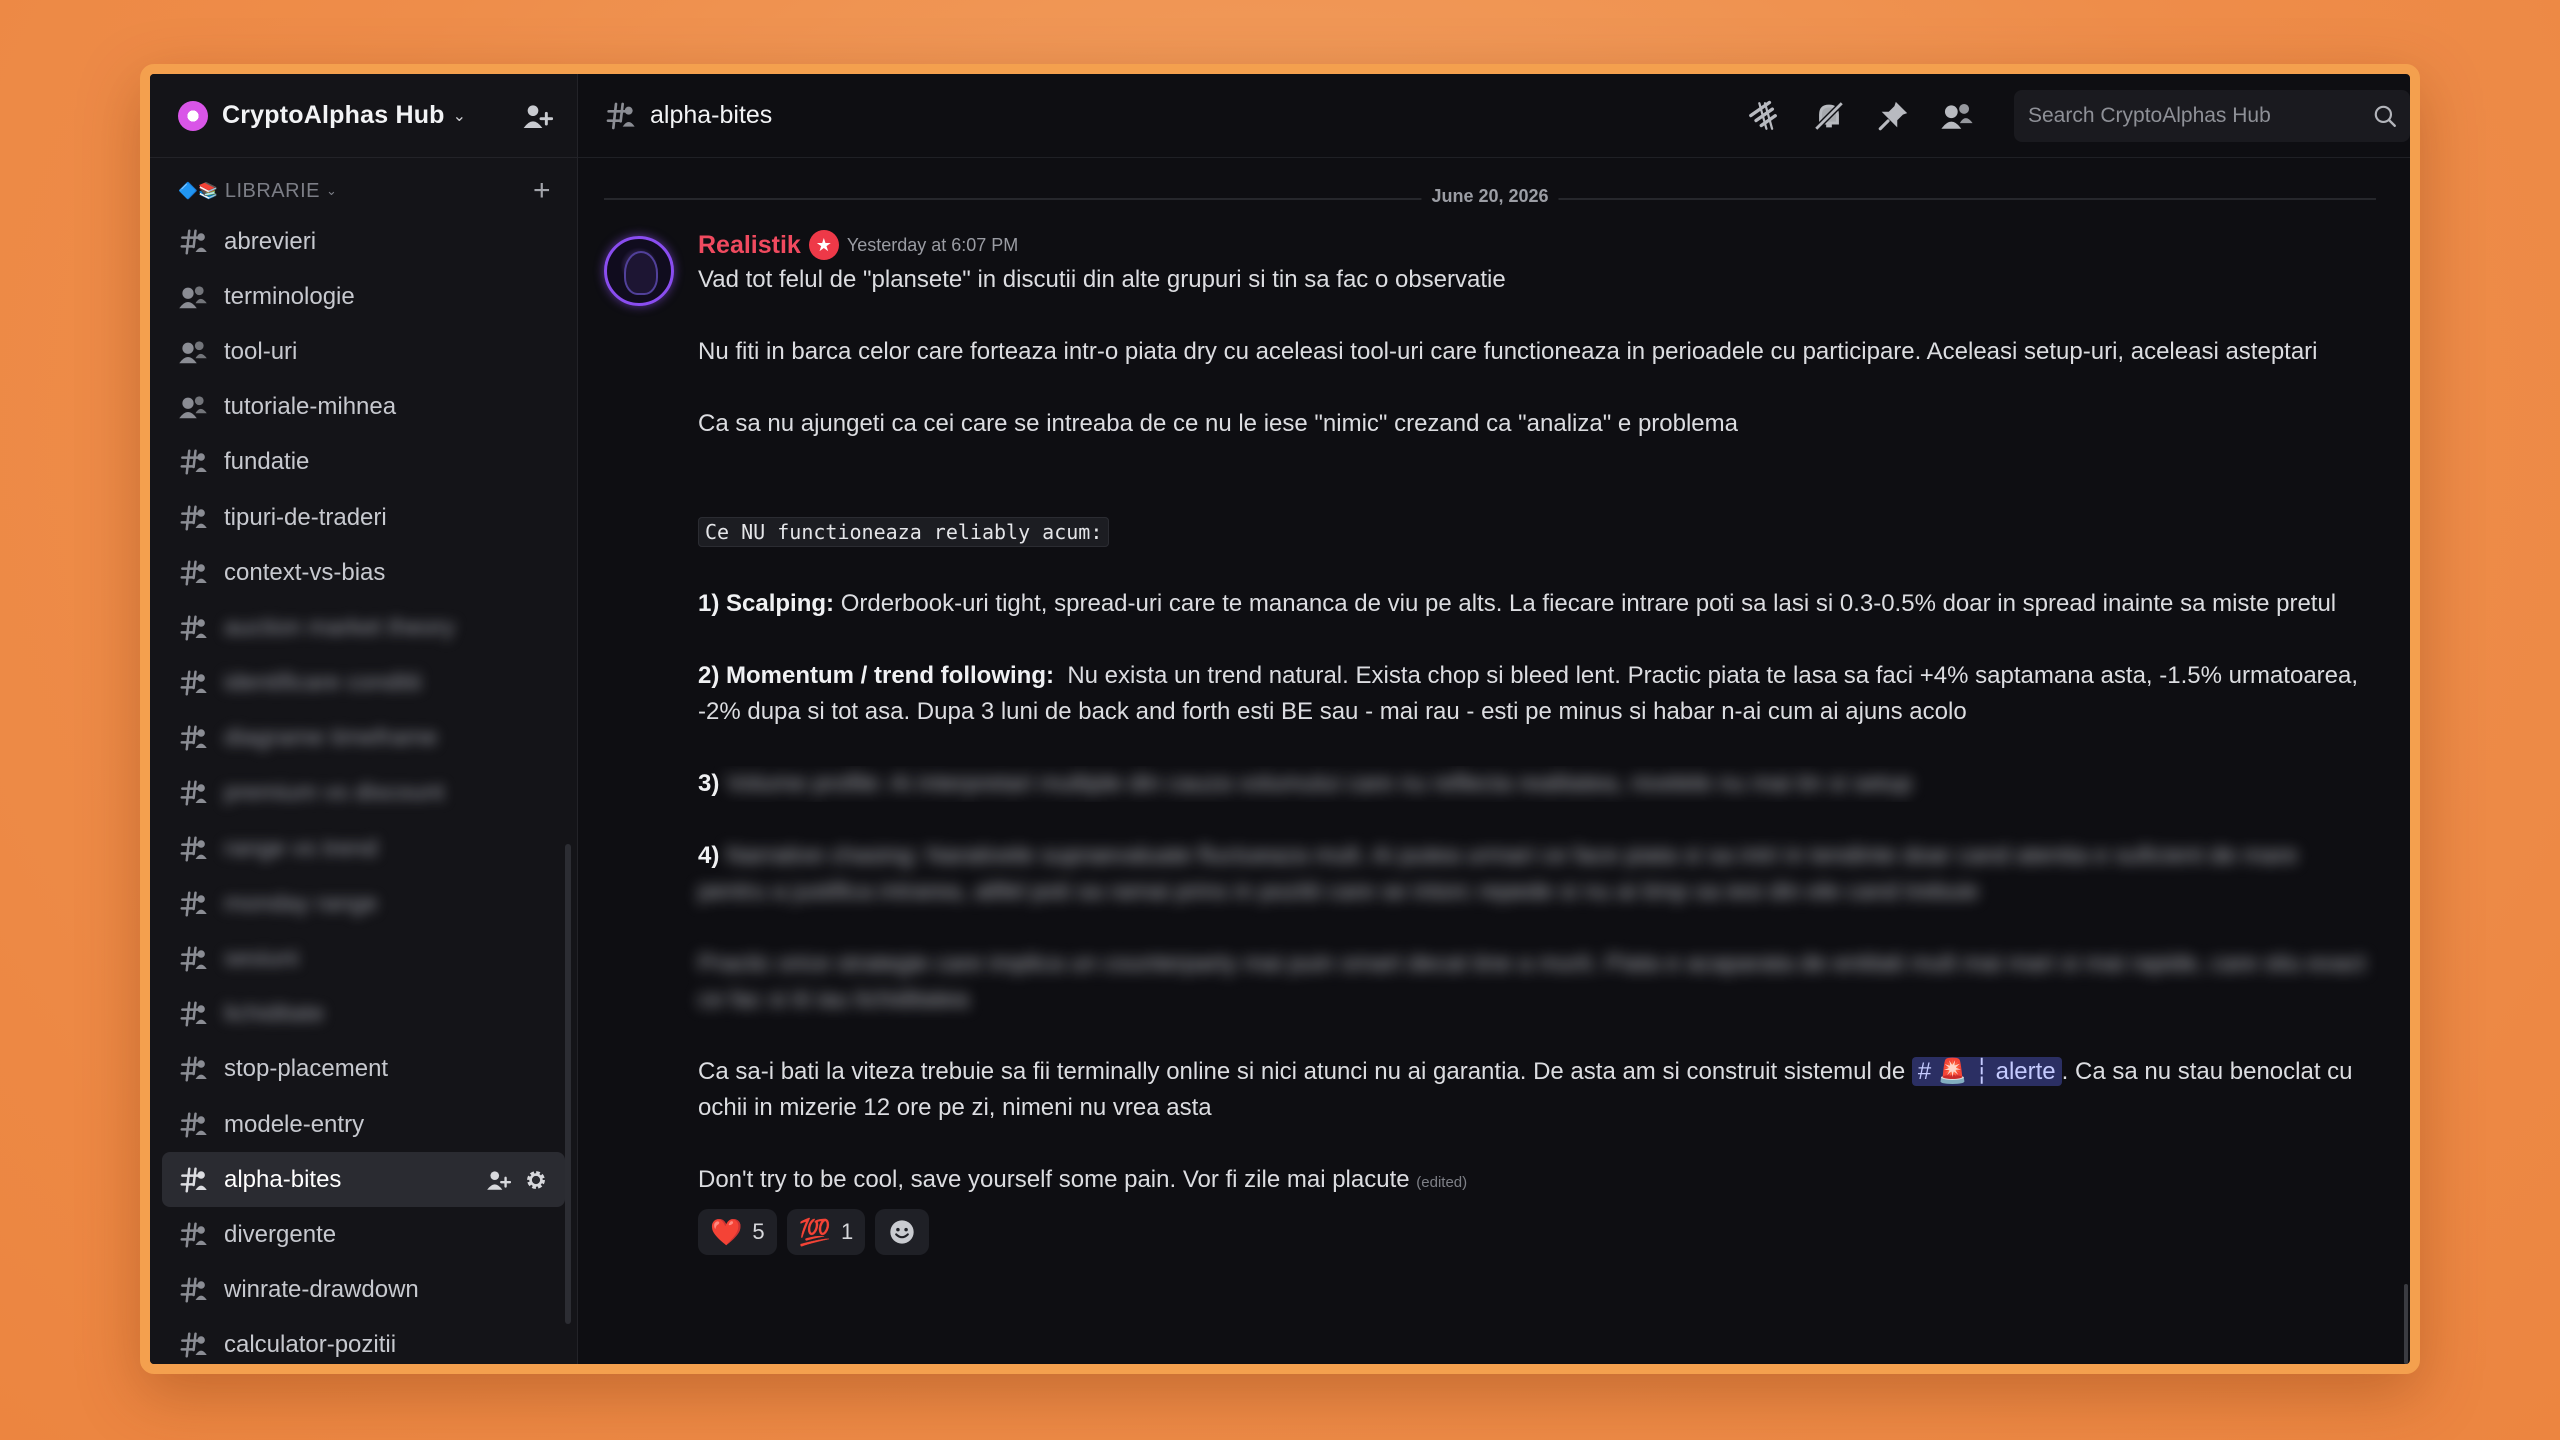 This screenshot has height=1440, width=2560. I want to click on channel-label: monday range, so click(301, 903).